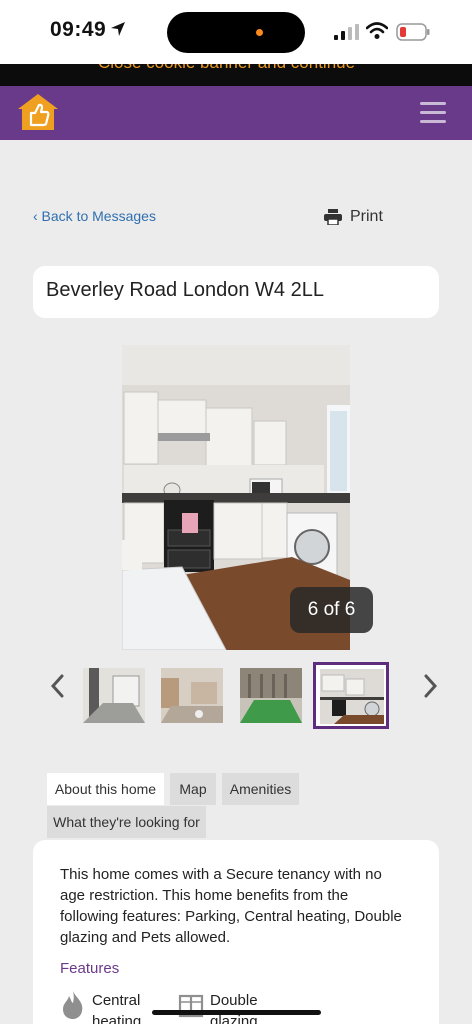 The image size is (472, 1024). What do you see at coordinates (433, 113) in the screenshot?
I see `menu-icon` at bounding box center [433, 113].